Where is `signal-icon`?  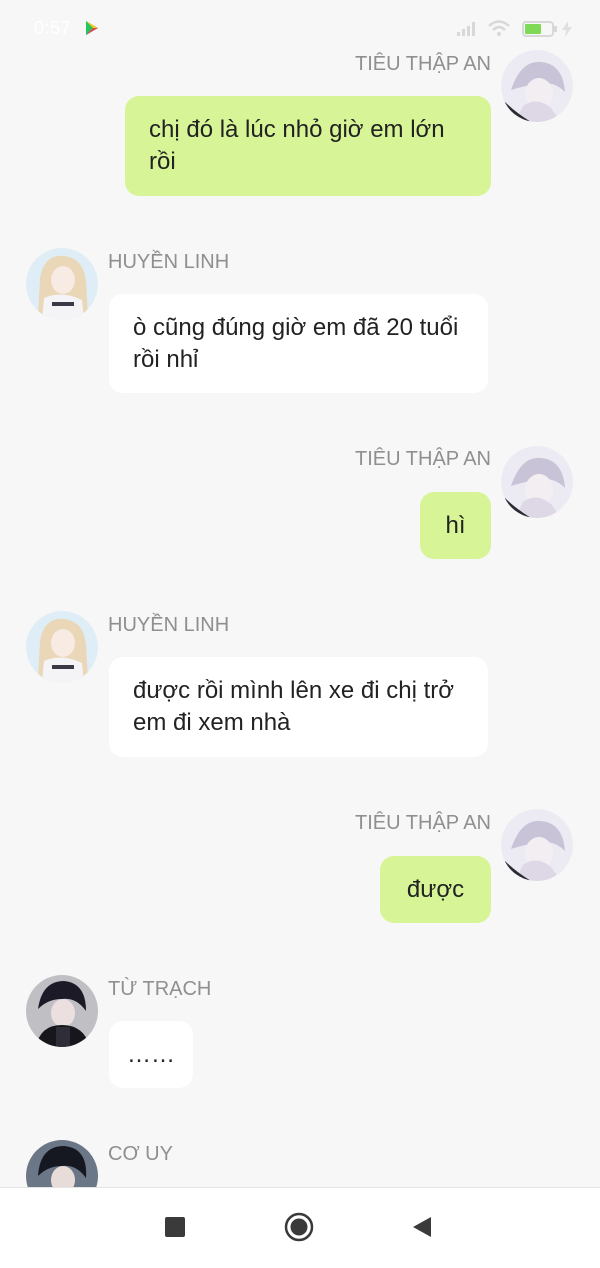
signal-icon is located at coordinates (466, 29).